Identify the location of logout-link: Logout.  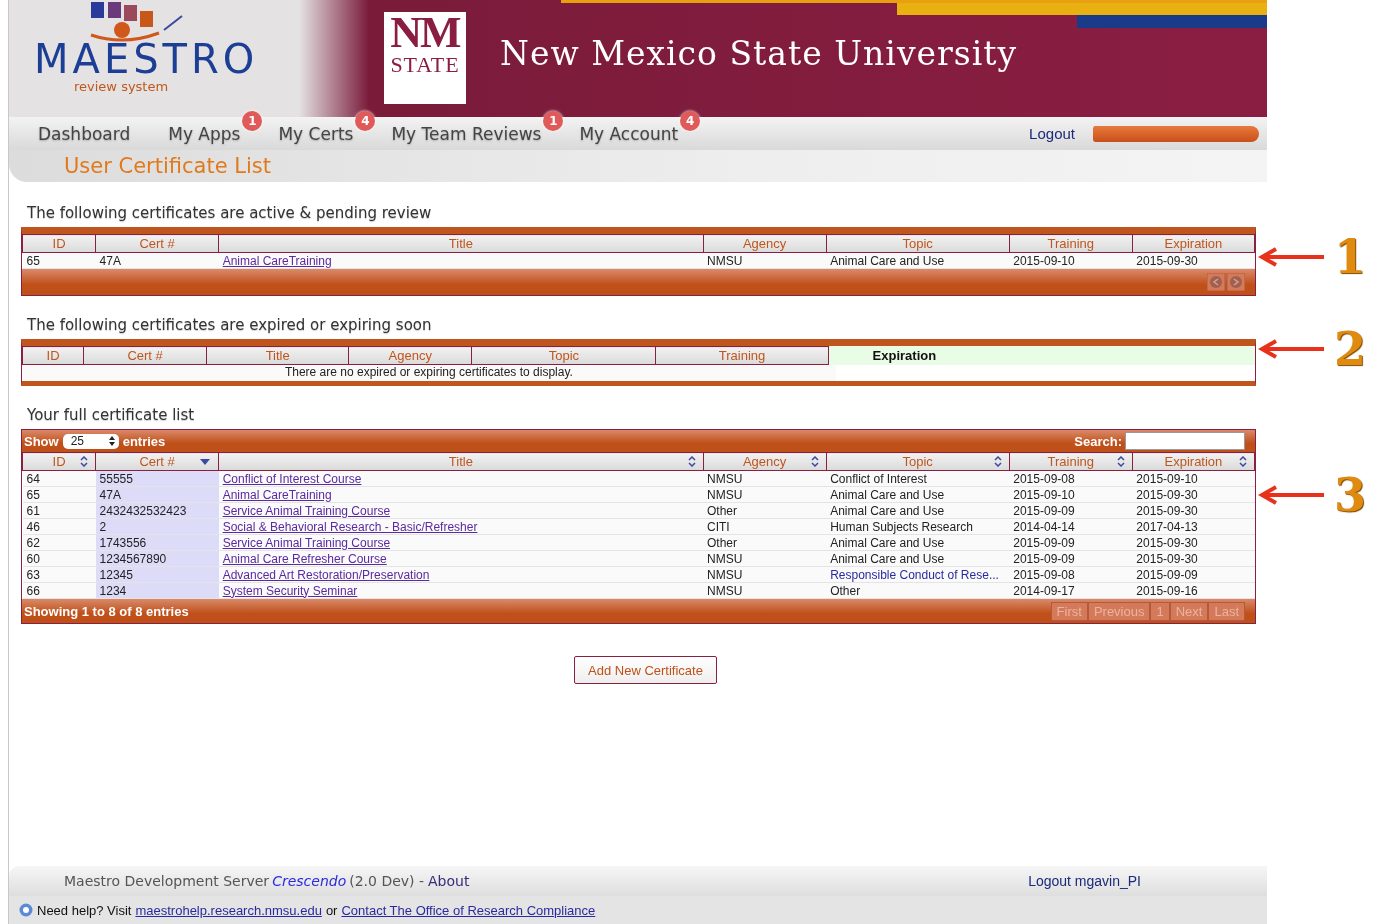
(1052, 133).